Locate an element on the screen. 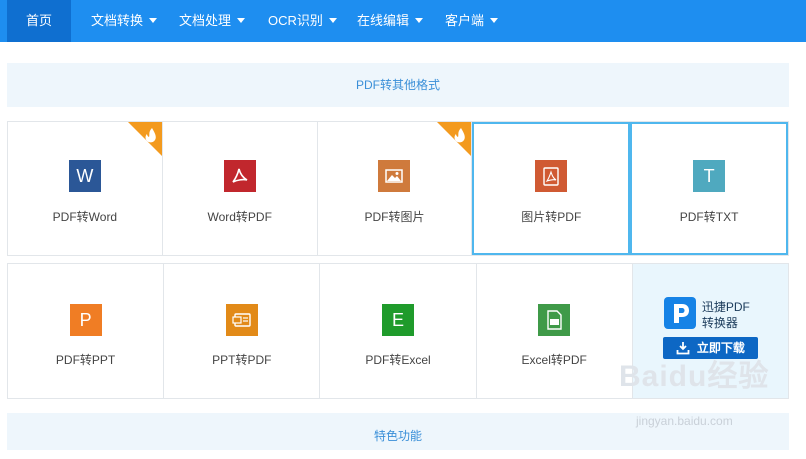  nav-online-edit: 在线编辑 is located at coordinates (390, 21).